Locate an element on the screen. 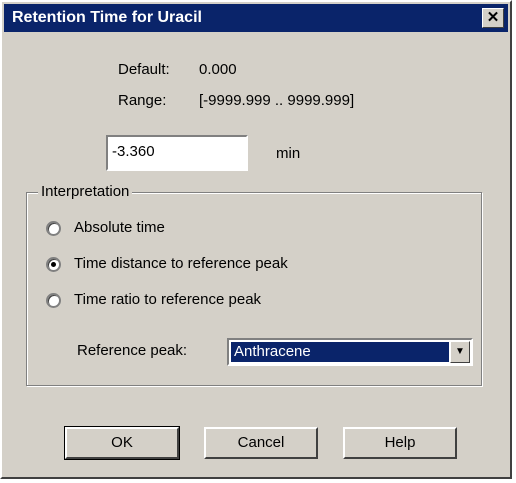 Image resolution: width=516 pixels, height=483 pixels. ok-button: OK is located at coordinates (122, 443).